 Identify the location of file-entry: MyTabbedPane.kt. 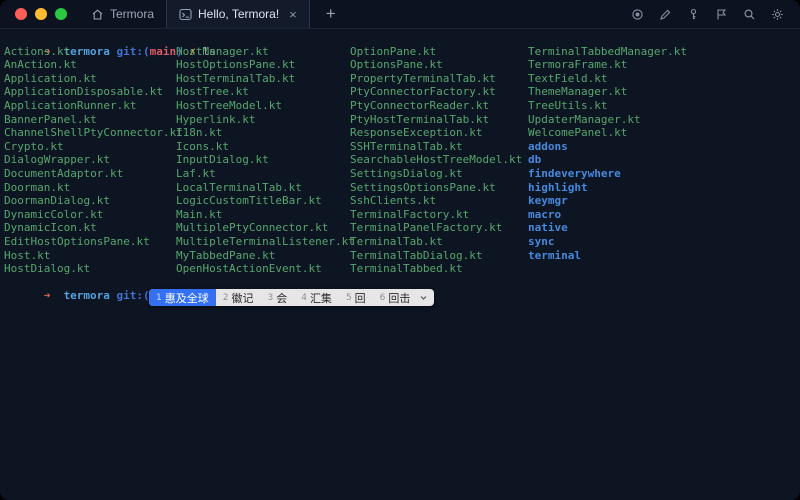
(226, 255).